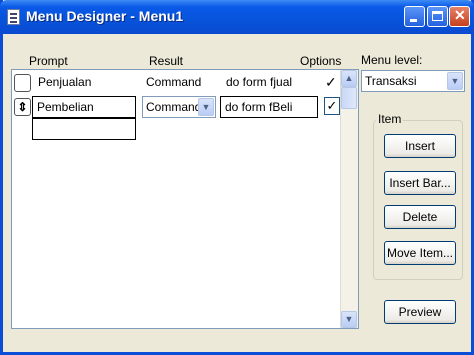 This screenshot has width=474, height=355. I want to click on prompt-column-header: Prompt, so click(48, 61).